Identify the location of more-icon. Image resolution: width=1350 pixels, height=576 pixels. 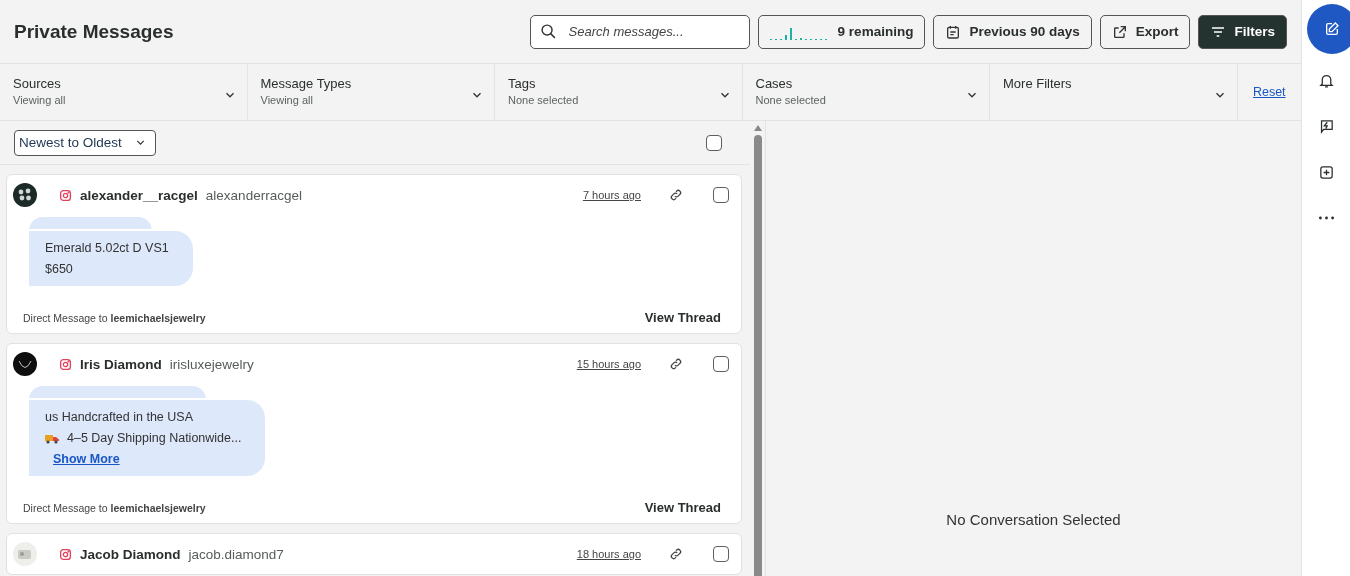
(1326, 218).